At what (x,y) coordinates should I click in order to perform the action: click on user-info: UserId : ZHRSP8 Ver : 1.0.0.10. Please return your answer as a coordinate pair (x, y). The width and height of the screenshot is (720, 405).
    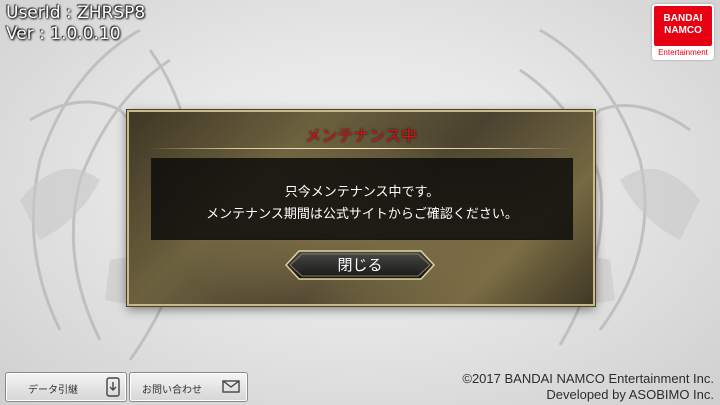
    Looking at the image, I should click on (75, 24).